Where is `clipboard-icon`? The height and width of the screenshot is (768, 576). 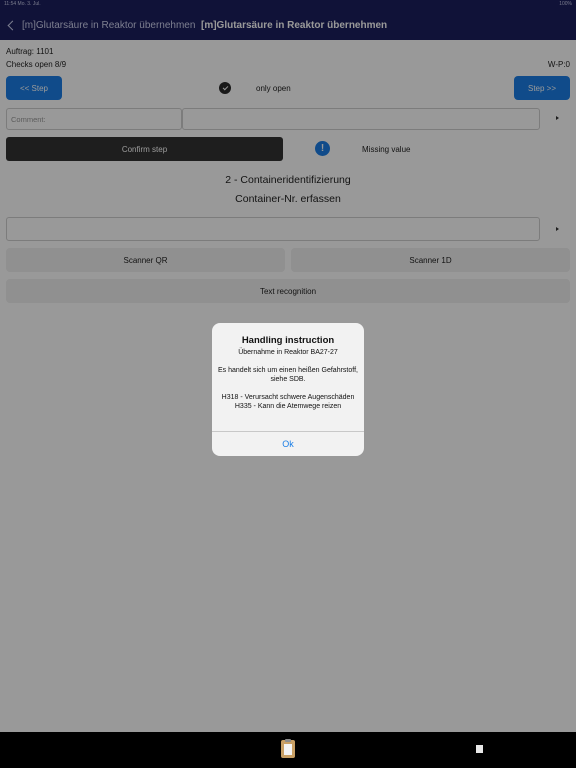 clipboard-icon is located at coordinates (288, 748).